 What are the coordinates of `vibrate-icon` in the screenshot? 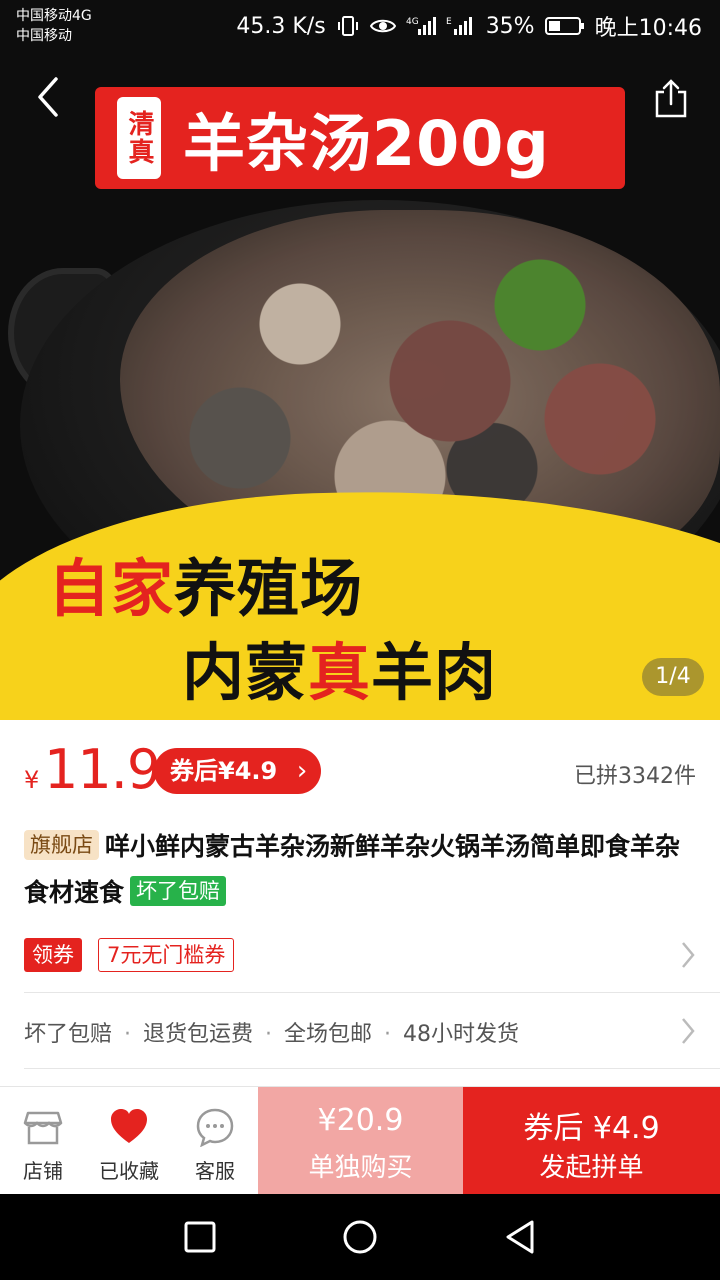 It's located at (347, 26).